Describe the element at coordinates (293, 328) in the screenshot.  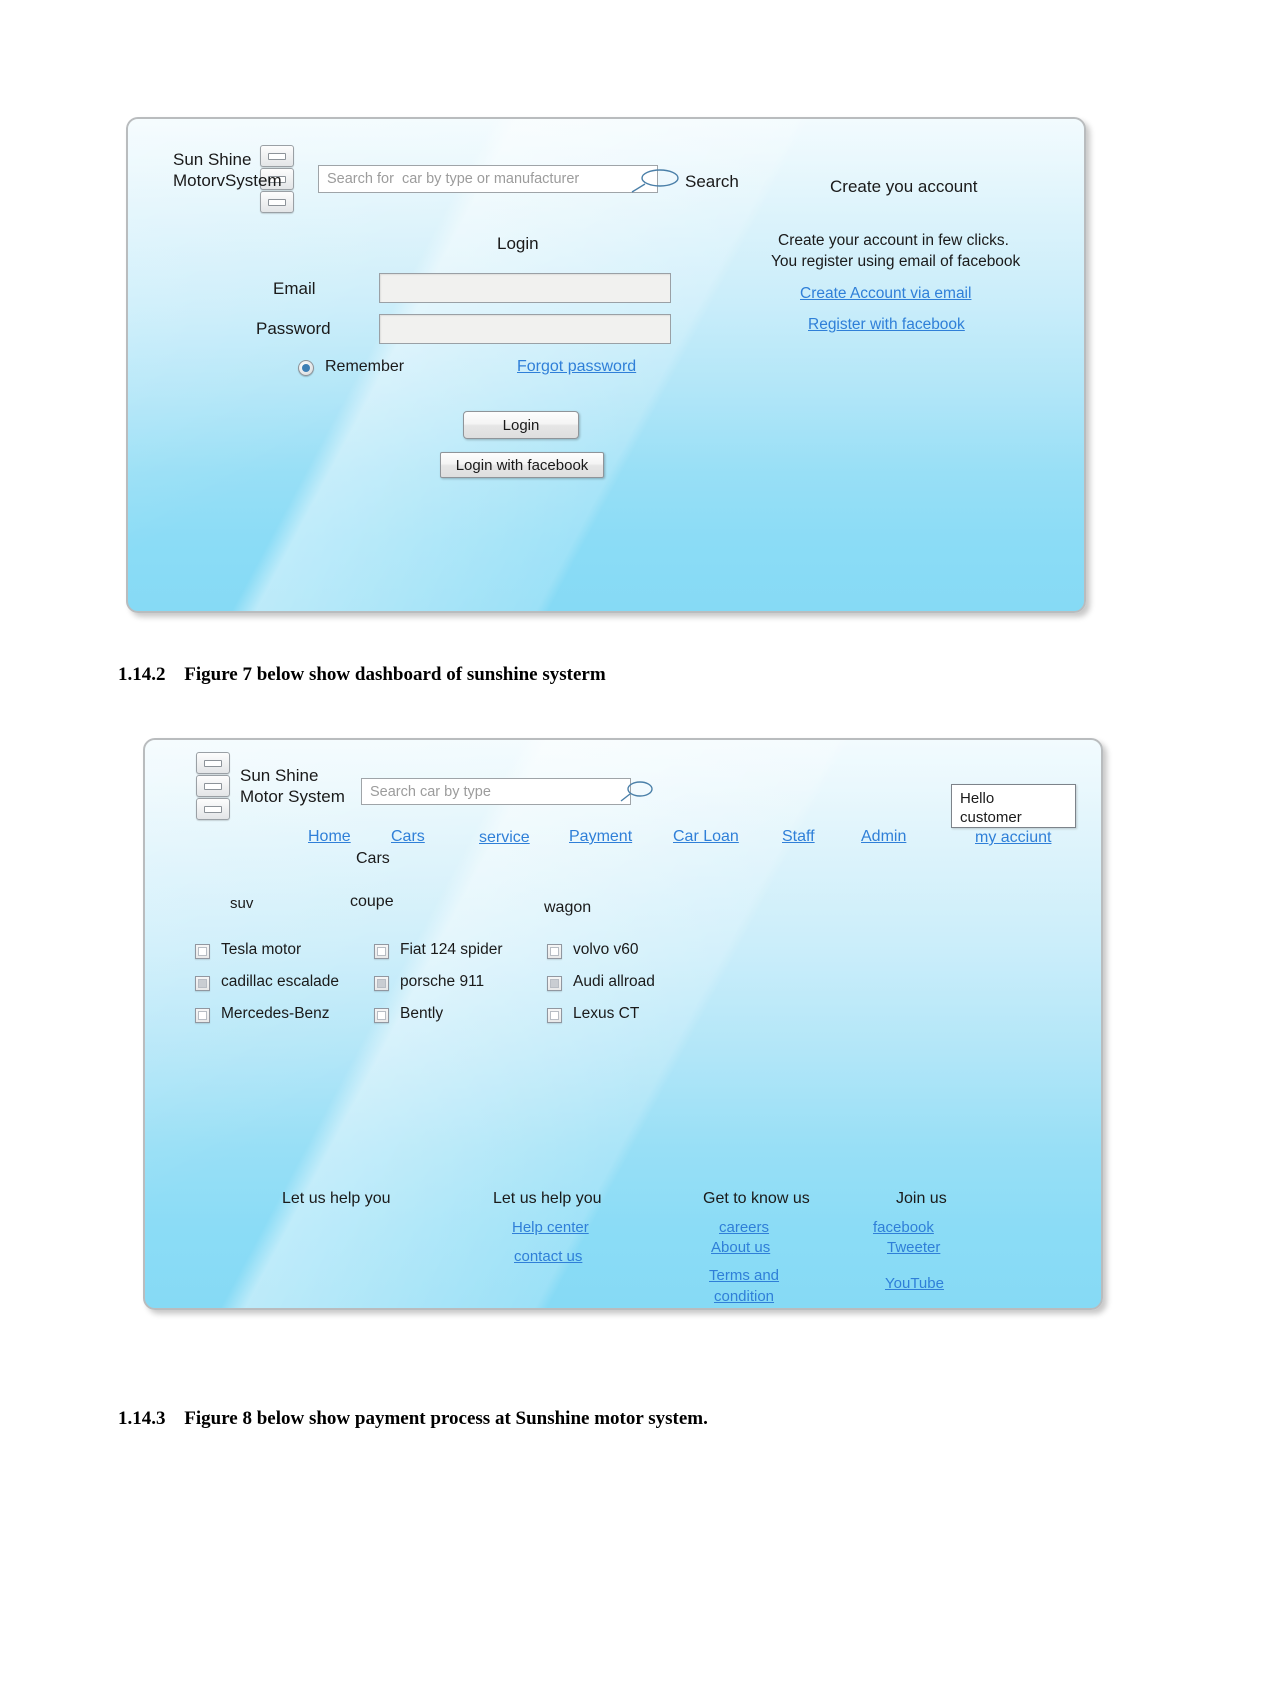
I see `password-label: Password` at that location.